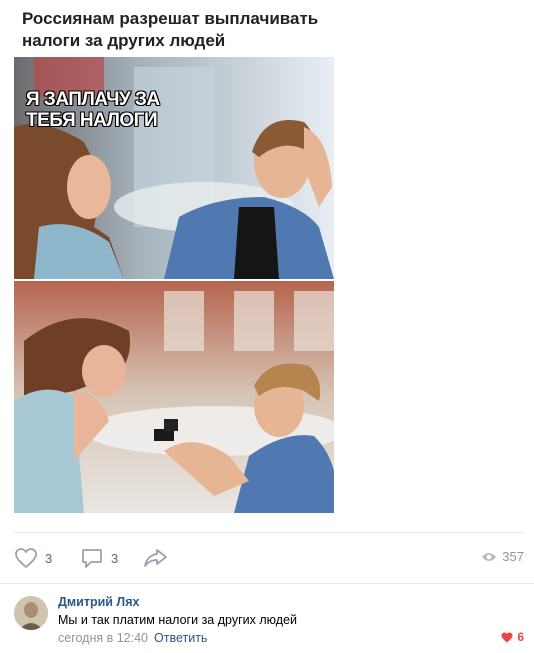  I want to click on heart-outline-icon, so click(26, 558).